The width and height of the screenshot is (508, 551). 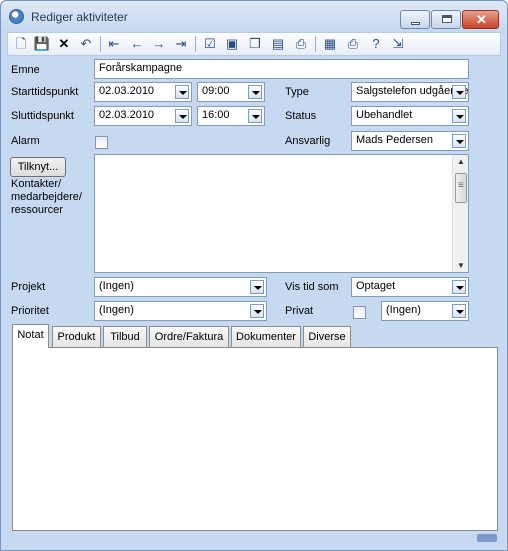 I want to click on tab-notat: Notat, so click(x=30, y=336).